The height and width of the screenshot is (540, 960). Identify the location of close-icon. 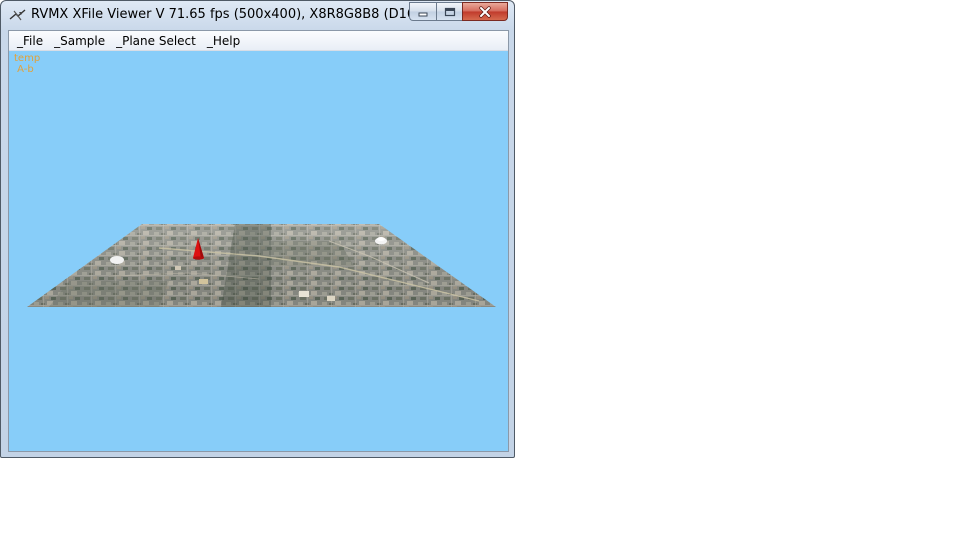
(485, 11).